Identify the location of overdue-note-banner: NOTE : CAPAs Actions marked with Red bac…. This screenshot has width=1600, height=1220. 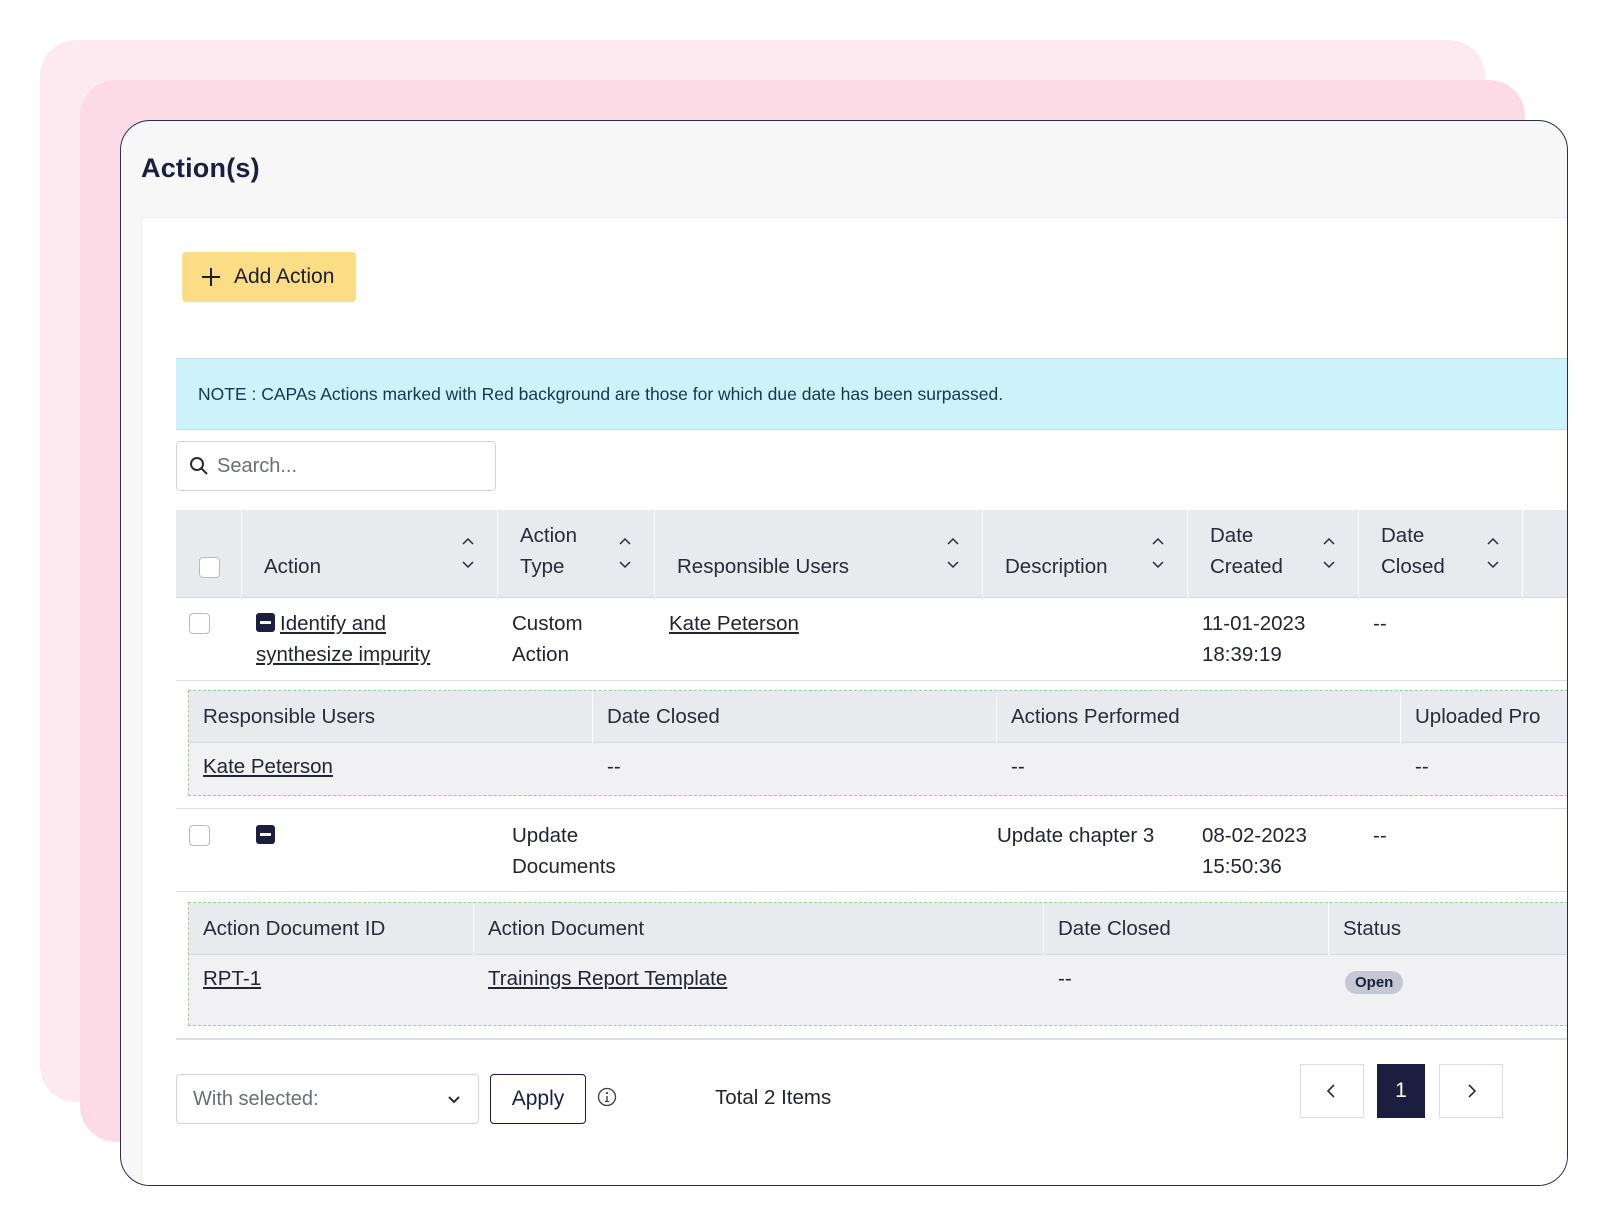
(871, 394).